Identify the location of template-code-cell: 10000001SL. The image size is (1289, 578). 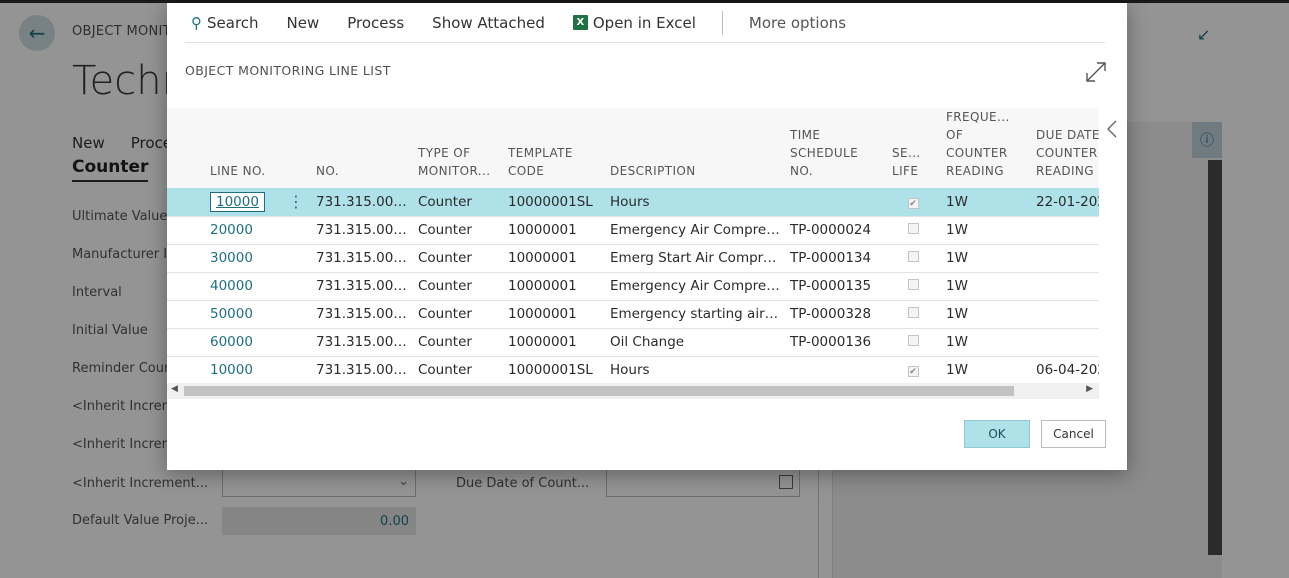
(555, 202).